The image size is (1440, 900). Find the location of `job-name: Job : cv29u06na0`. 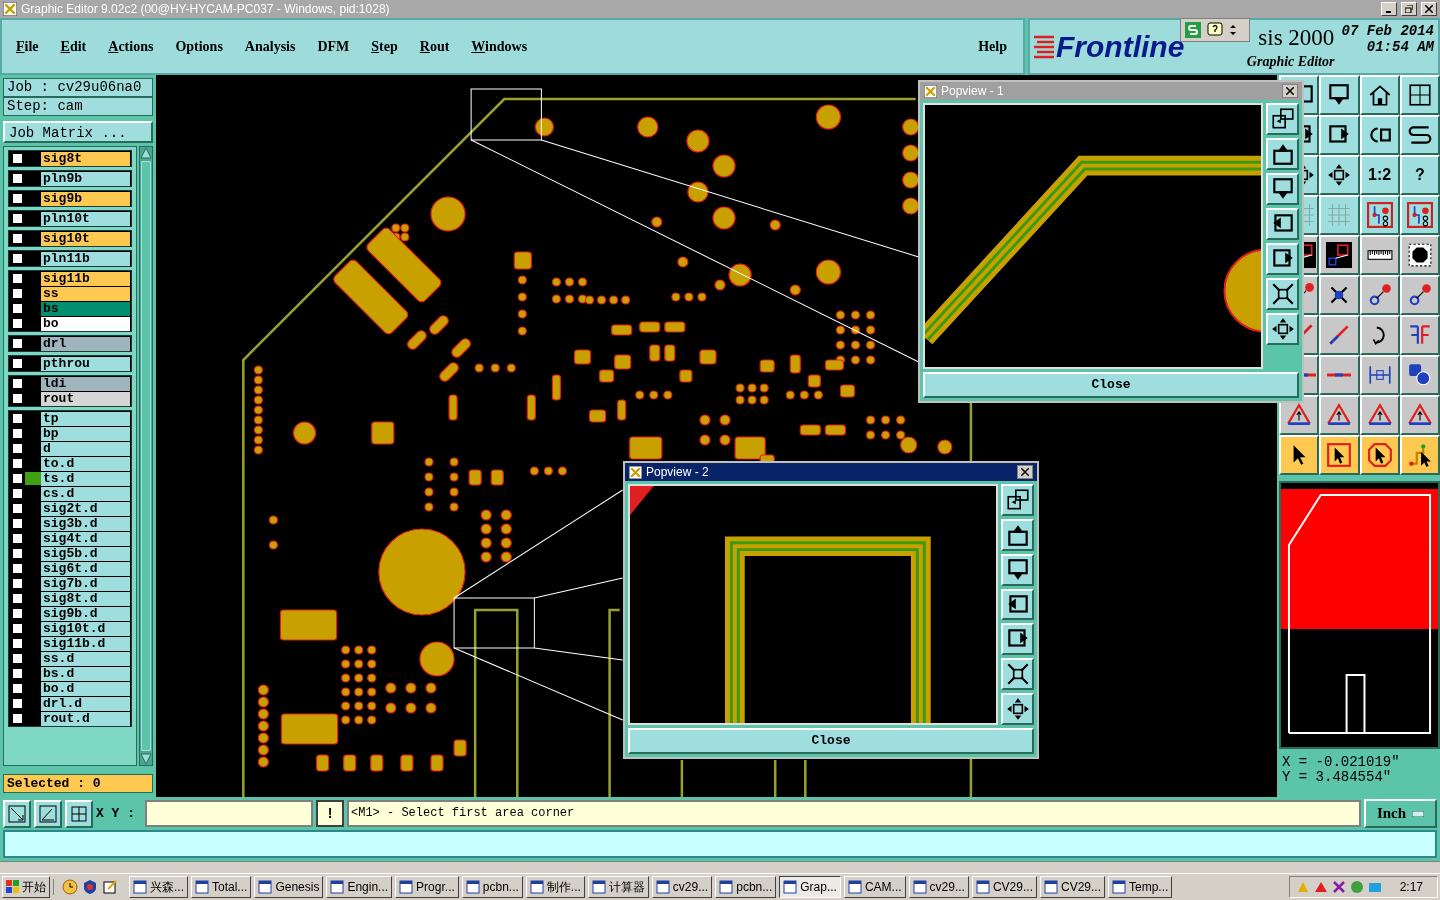

job-name: Job : cv29u06na0 is located at coordinates (78, 87).